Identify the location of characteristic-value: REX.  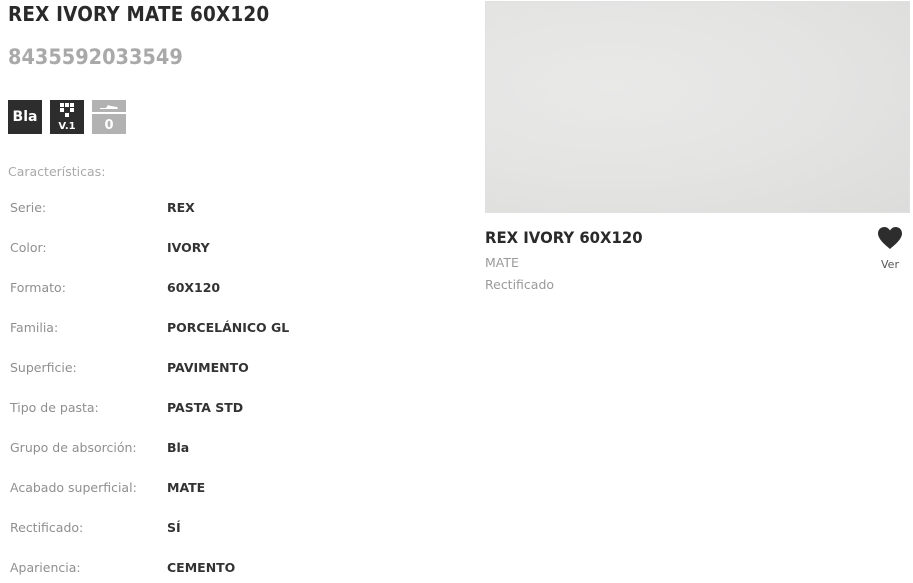
(181, 207).